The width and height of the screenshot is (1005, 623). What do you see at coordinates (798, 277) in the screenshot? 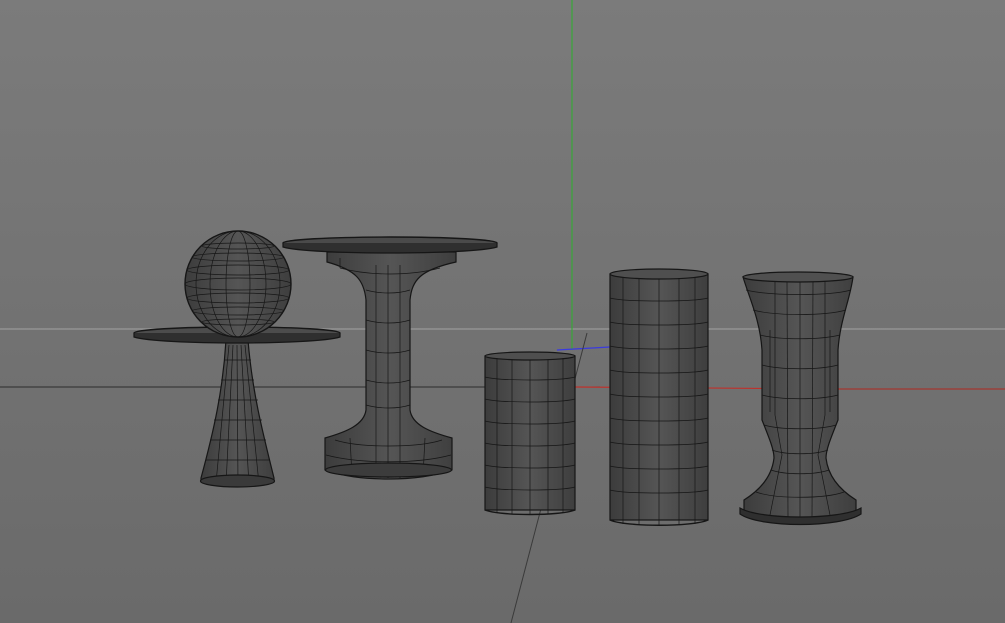
I see `goblet-rim` at bounding box center [798, 277].